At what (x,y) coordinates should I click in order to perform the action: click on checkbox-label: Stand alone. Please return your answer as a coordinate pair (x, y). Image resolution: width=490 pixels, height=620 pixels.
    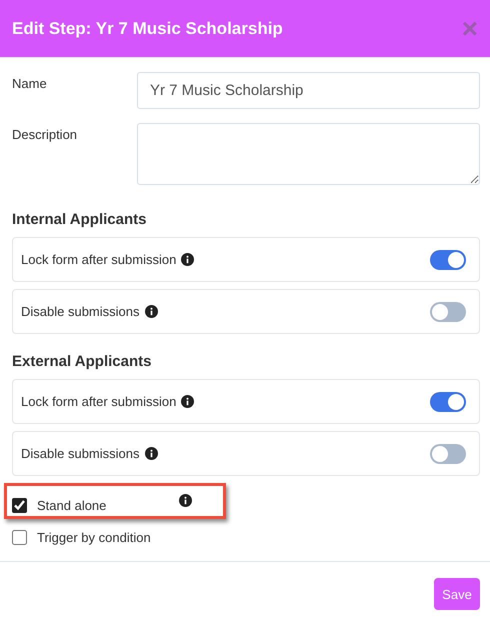
    Looking at the image, I should click on (71, 505).